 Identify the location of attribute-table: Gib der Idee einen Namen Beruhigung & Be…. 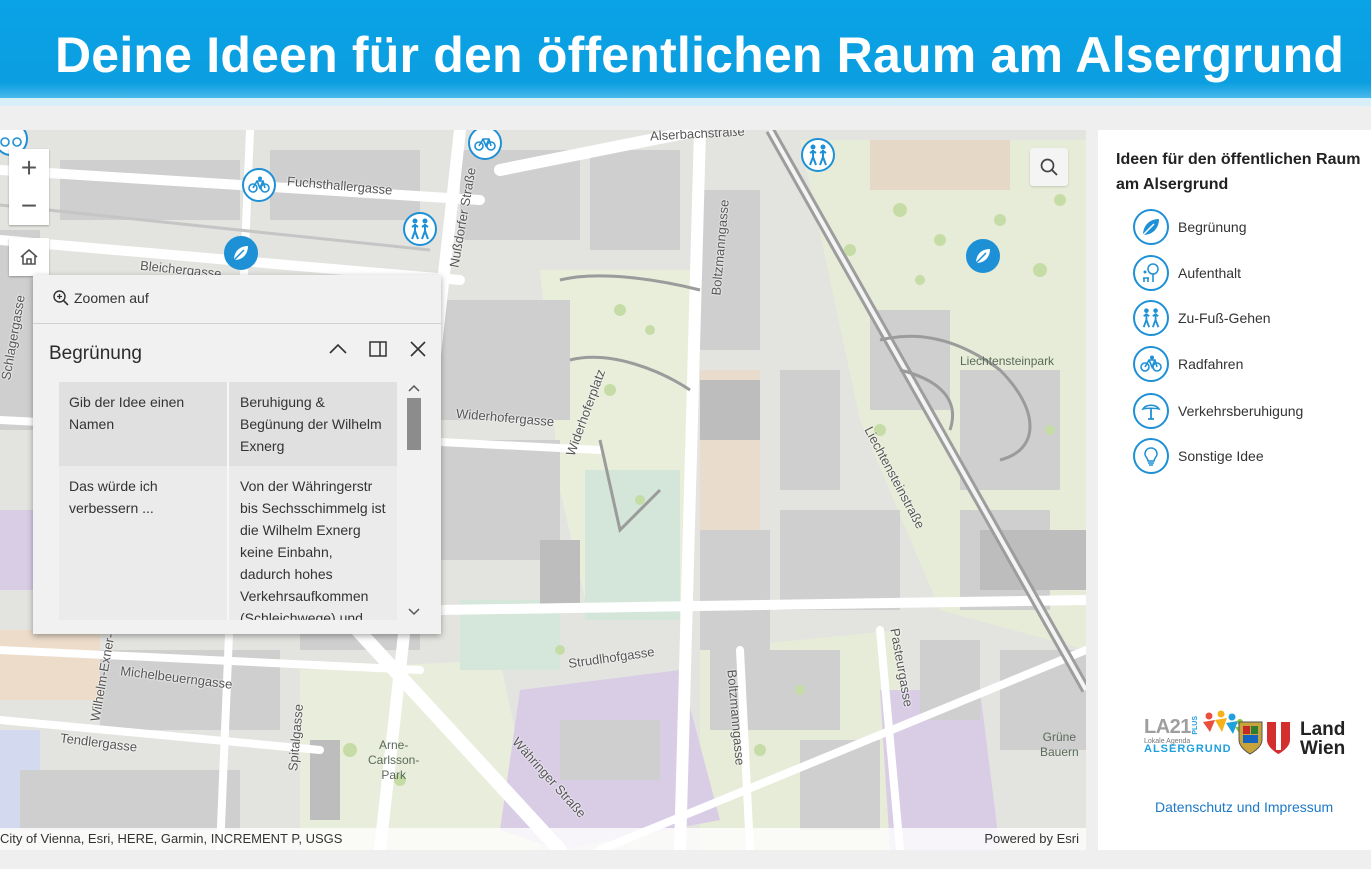
(228, 501).